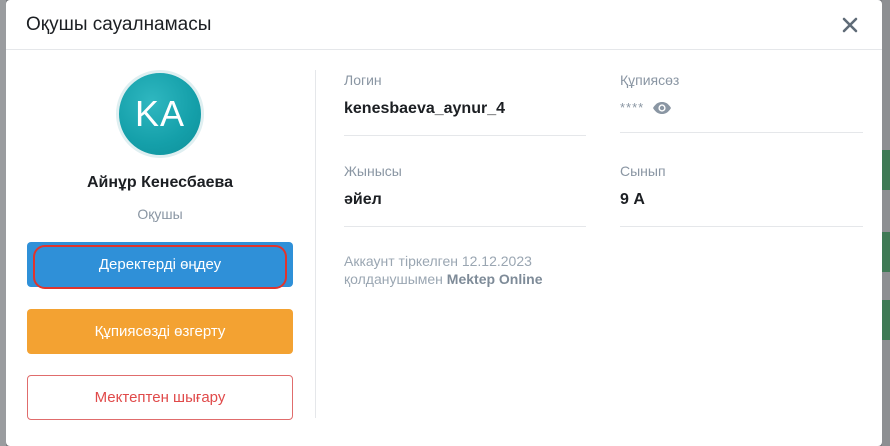 This screenshot has height=446, width=890. I want to click on account-note-line2: қолданушымен Mektep Online, so click(443, 279).